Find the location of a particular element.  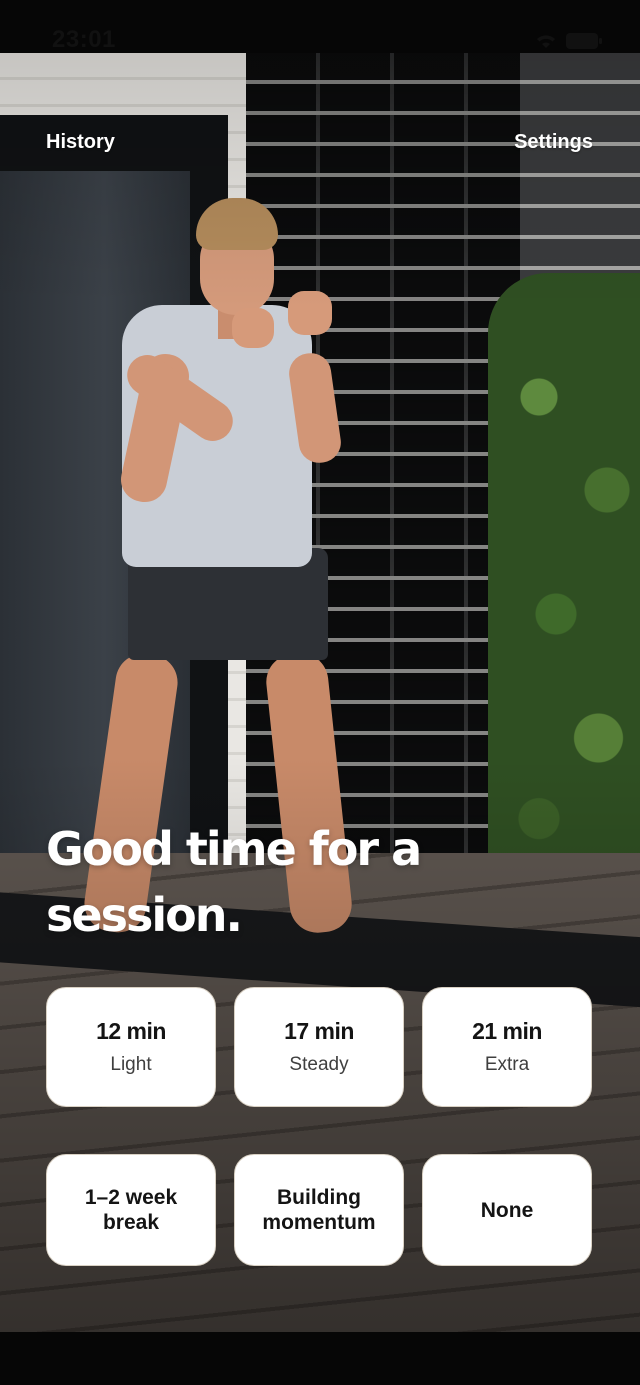

headline-line-1: Good time for a is located at coordinates (234, 849).